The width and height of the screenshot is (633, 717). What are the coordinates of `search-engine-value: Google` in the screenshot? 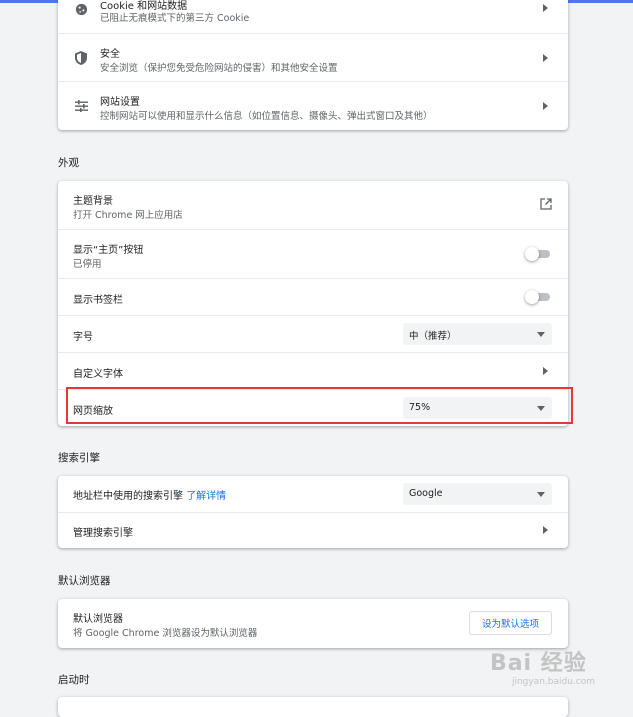 It's located at (426, 493).